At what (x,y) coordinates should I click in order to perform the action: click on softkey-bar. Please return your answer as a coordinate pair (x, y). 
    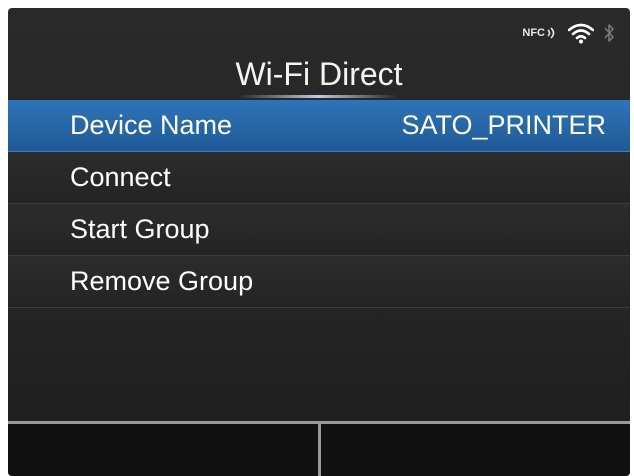
    Looking at the image, I should click on (319, 448).